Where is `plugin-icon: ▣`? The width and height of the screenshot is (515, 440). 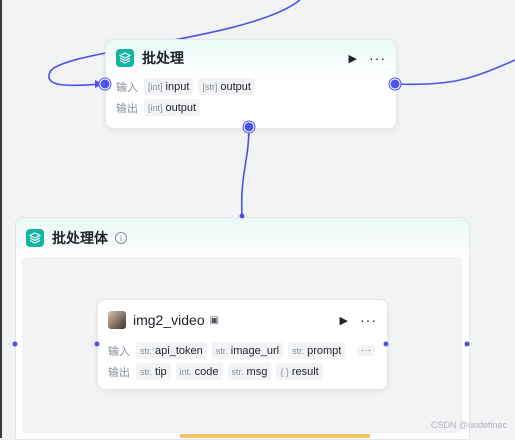 plugin-icon: ▣ is located at coordinates (214, 320).